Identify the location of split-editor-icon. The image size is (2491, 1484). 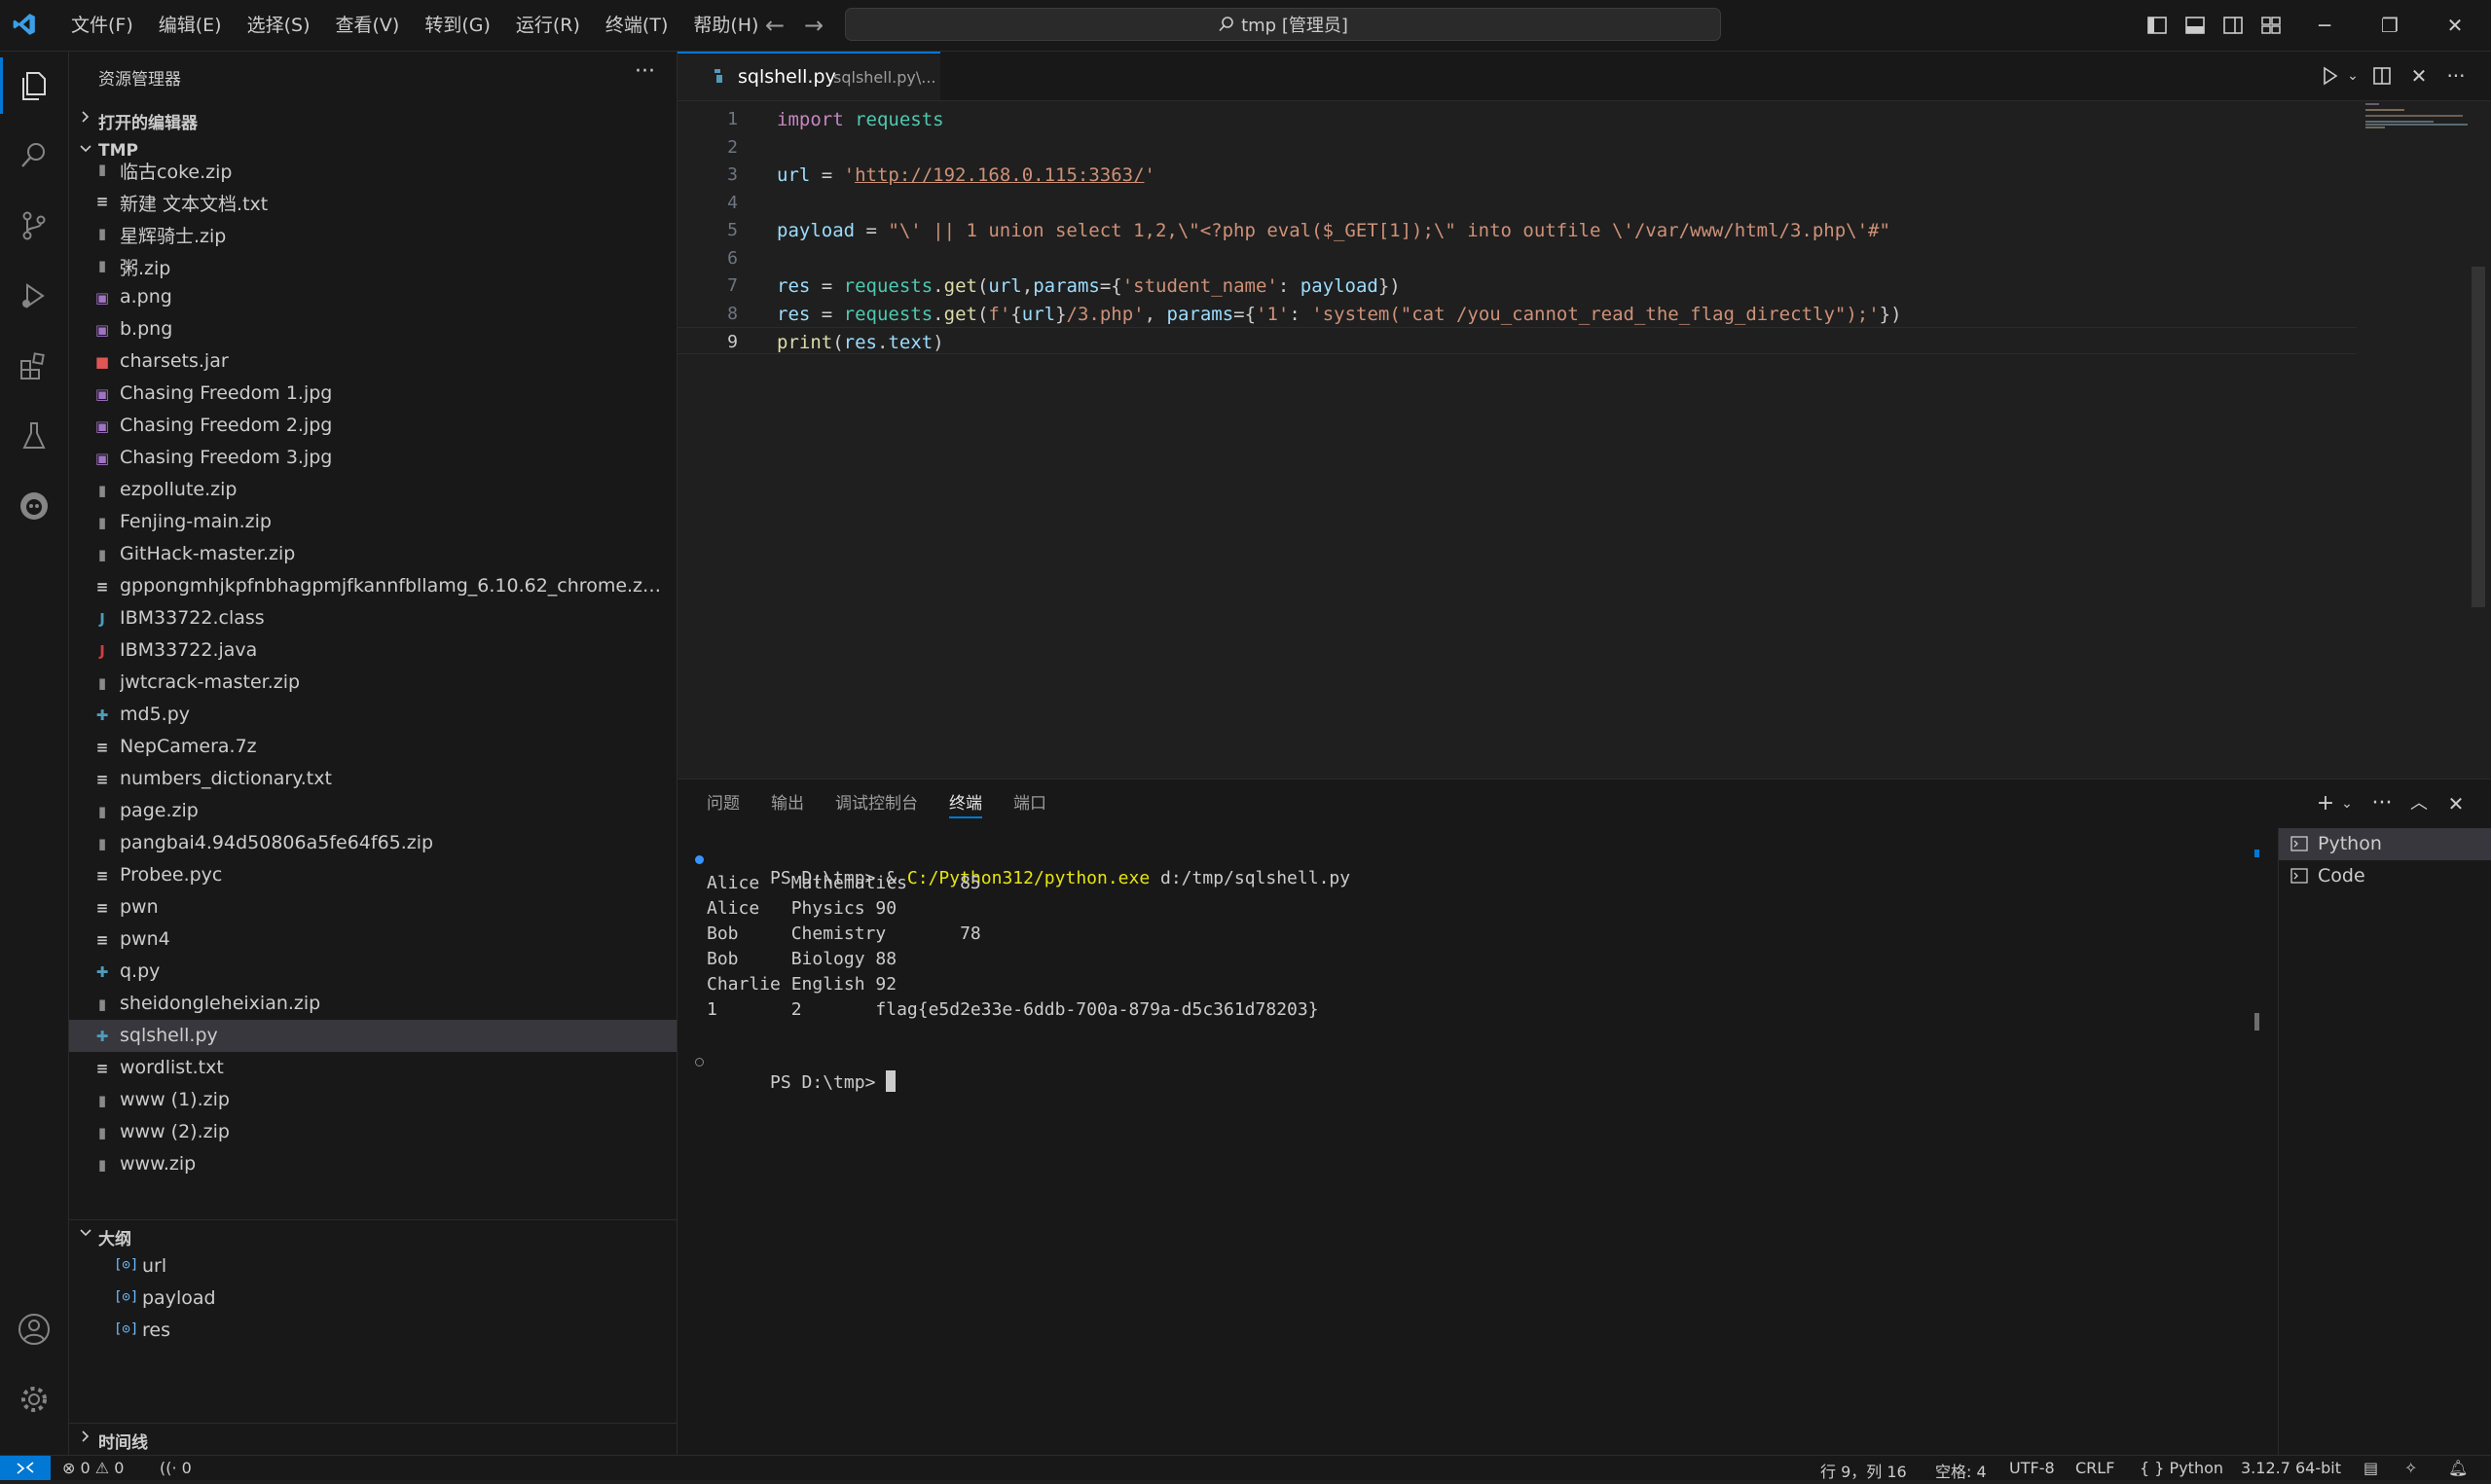
(2382, 76).